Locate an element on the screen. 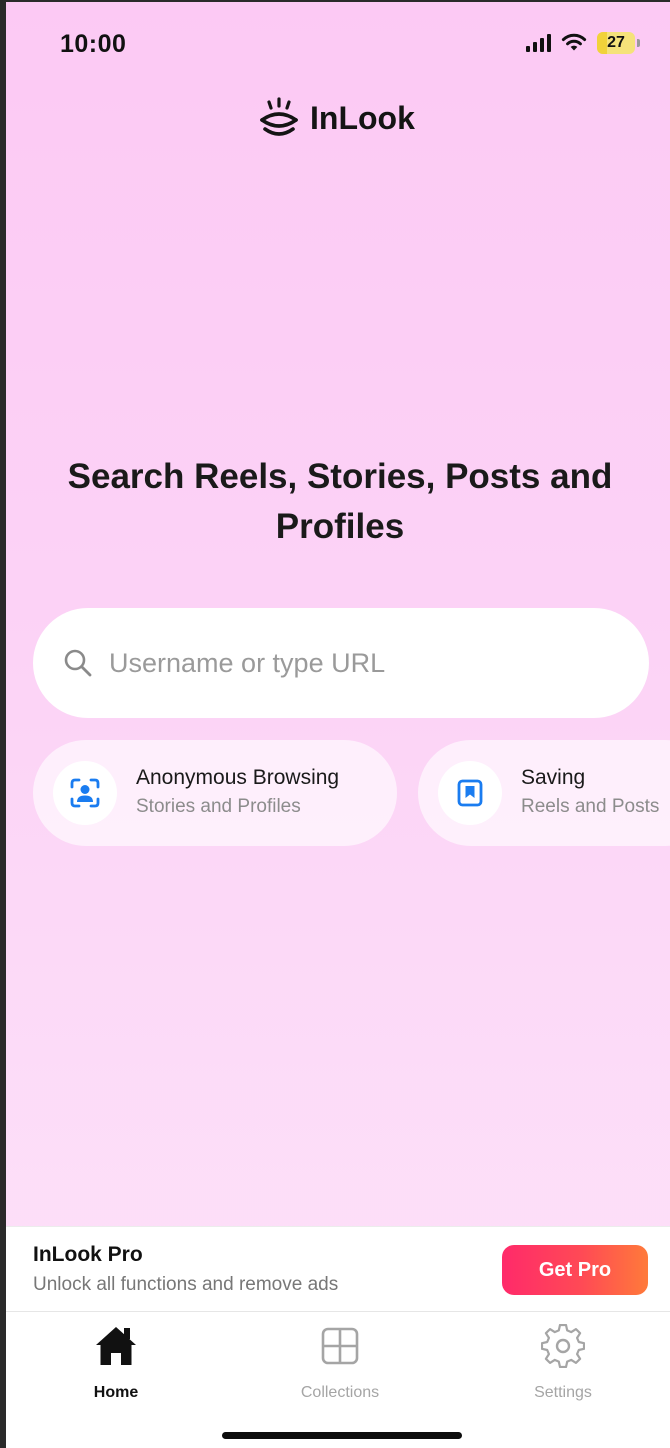 This screenshot has width=670, height=1448. pro-subtitle: Unlock all functions and remove ads is located at coordinates (186, 1284).